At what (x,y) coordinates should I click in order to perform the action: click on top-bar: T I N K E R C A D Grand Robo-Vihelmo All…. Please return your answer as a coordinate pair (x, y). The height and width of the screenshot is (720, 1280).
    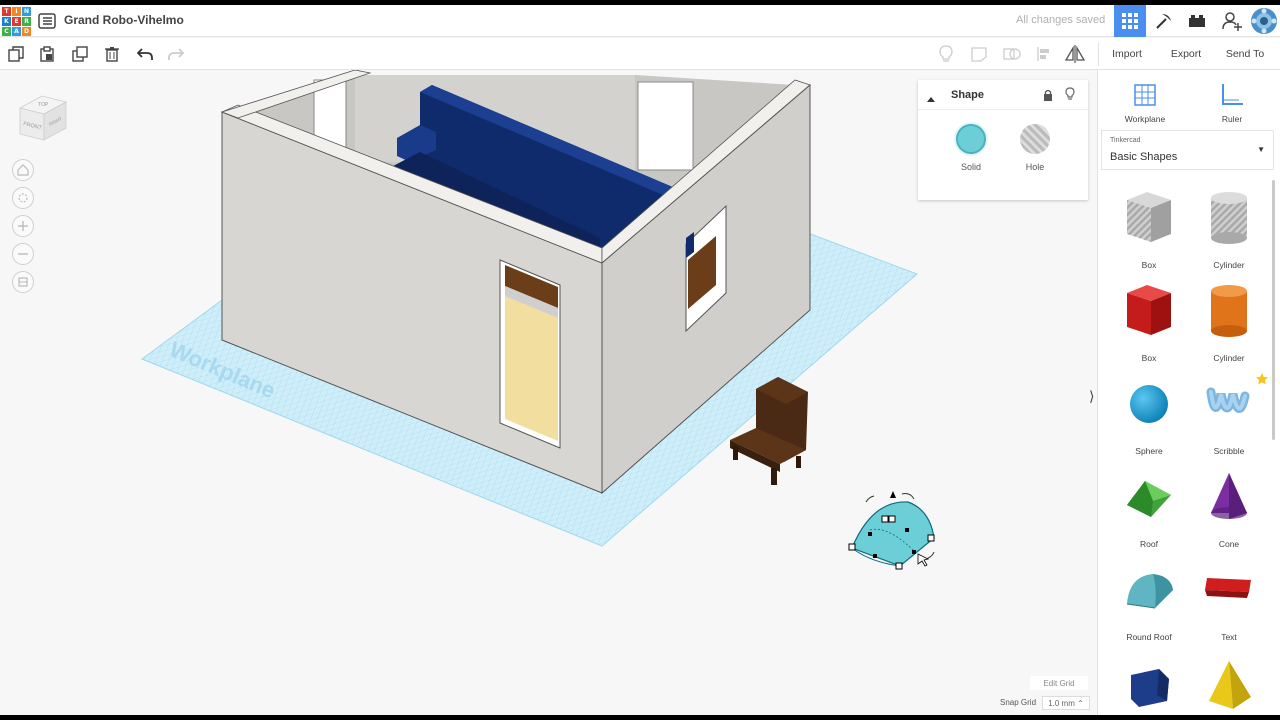
    Looking at the image, I should click on (640, 21).